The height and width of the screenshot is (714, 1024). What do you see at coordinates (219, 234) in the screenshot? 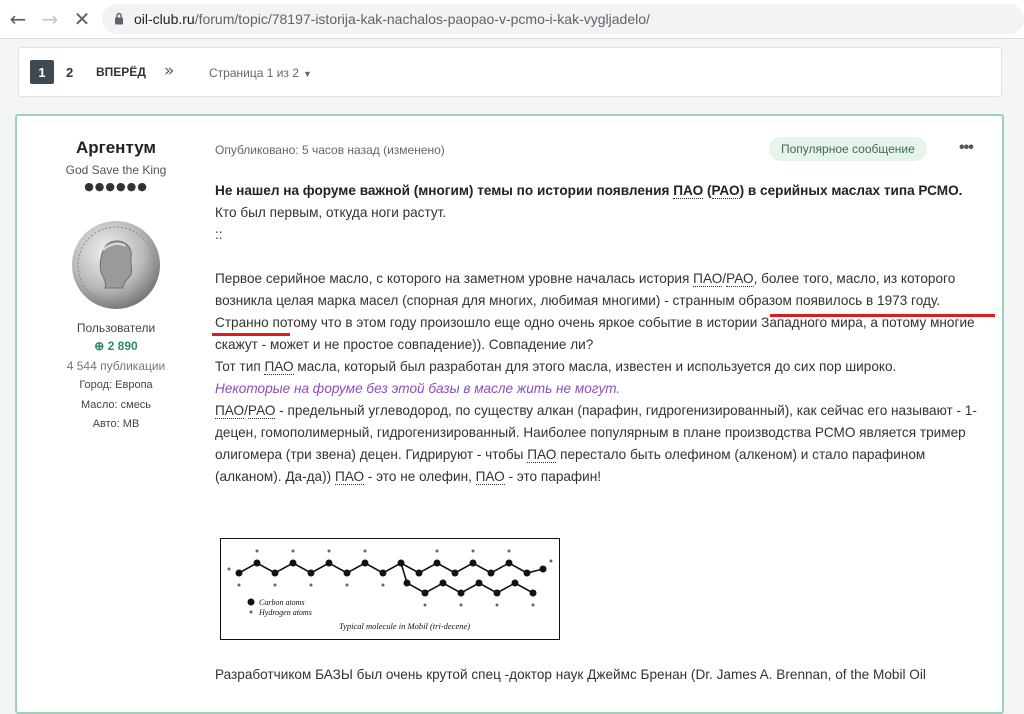
I see `post-paragraph: ::` at bounding box center [219, 234].